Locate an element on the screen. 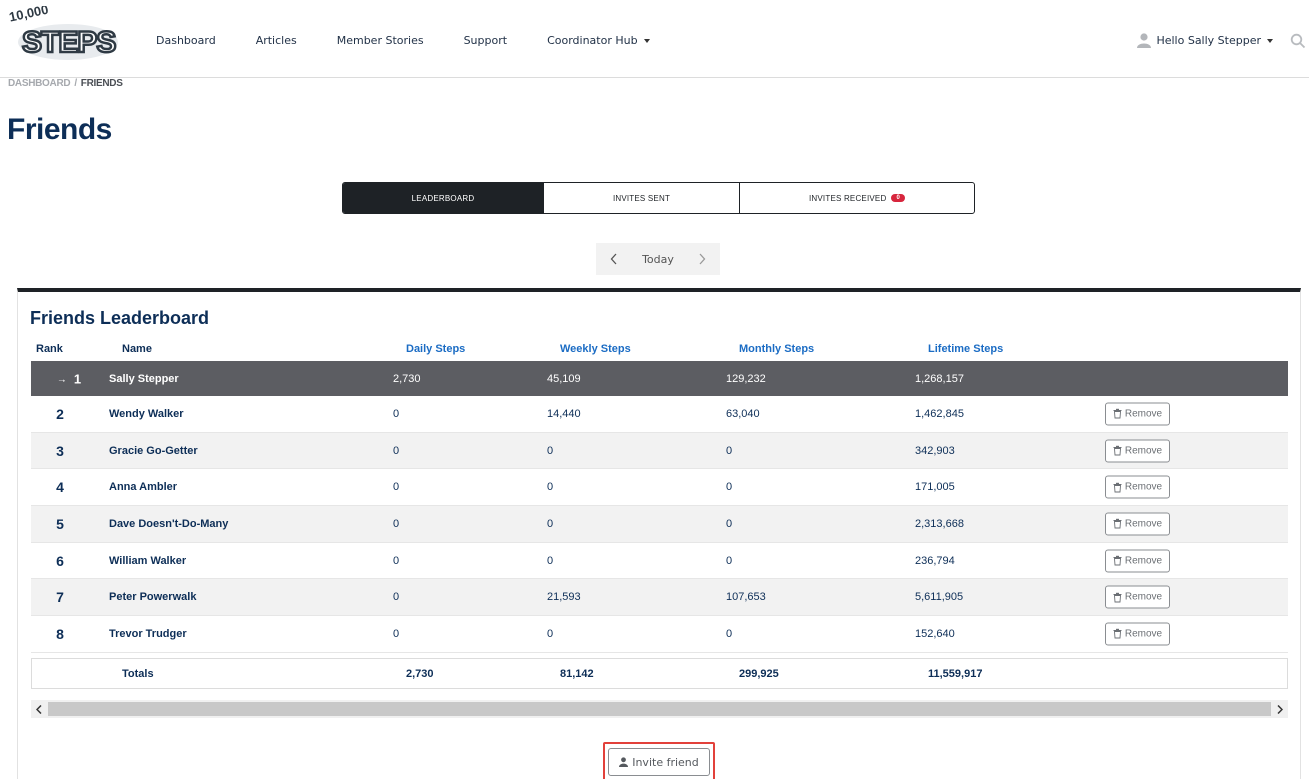  name-cell: Sally Stepper is located at coordinates (144, 378).